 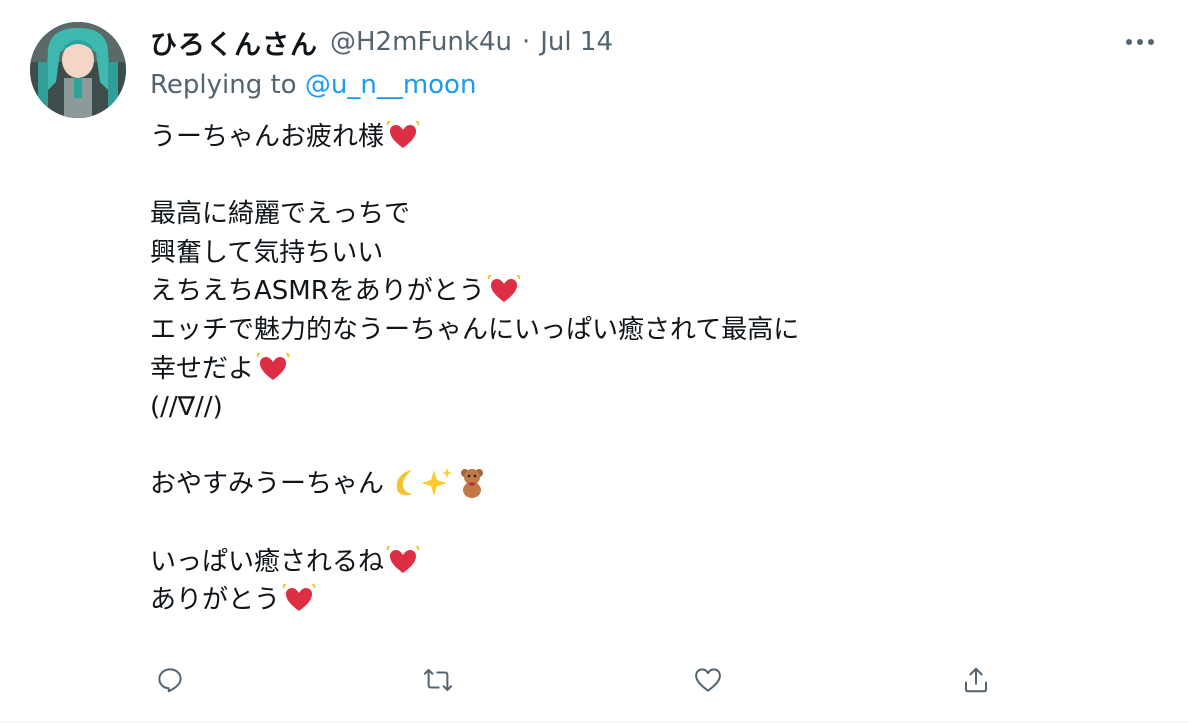 I want to click on share-button, so click(x=976, y=680).